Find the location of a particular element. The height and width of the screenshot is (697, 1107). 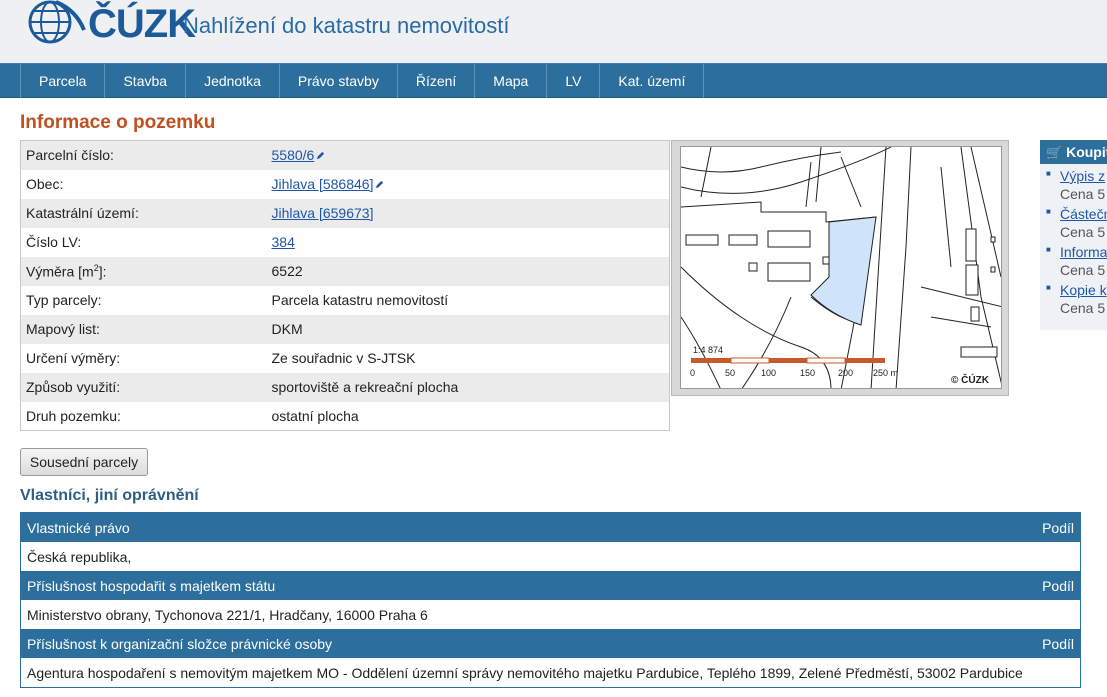

mapovy-value: DKM is located at coordinates (468, 329).